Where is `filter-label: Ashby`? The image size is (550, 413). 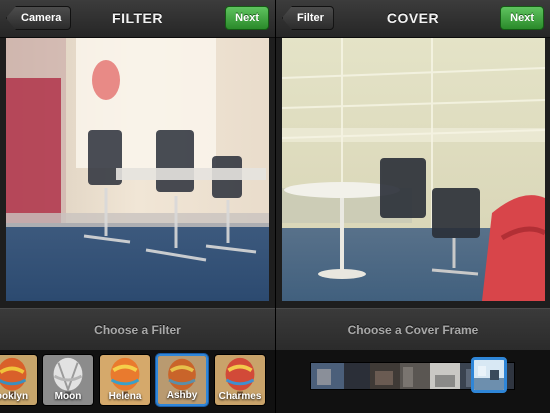
filter-label: Ashby is located at coordinates (182, 395).